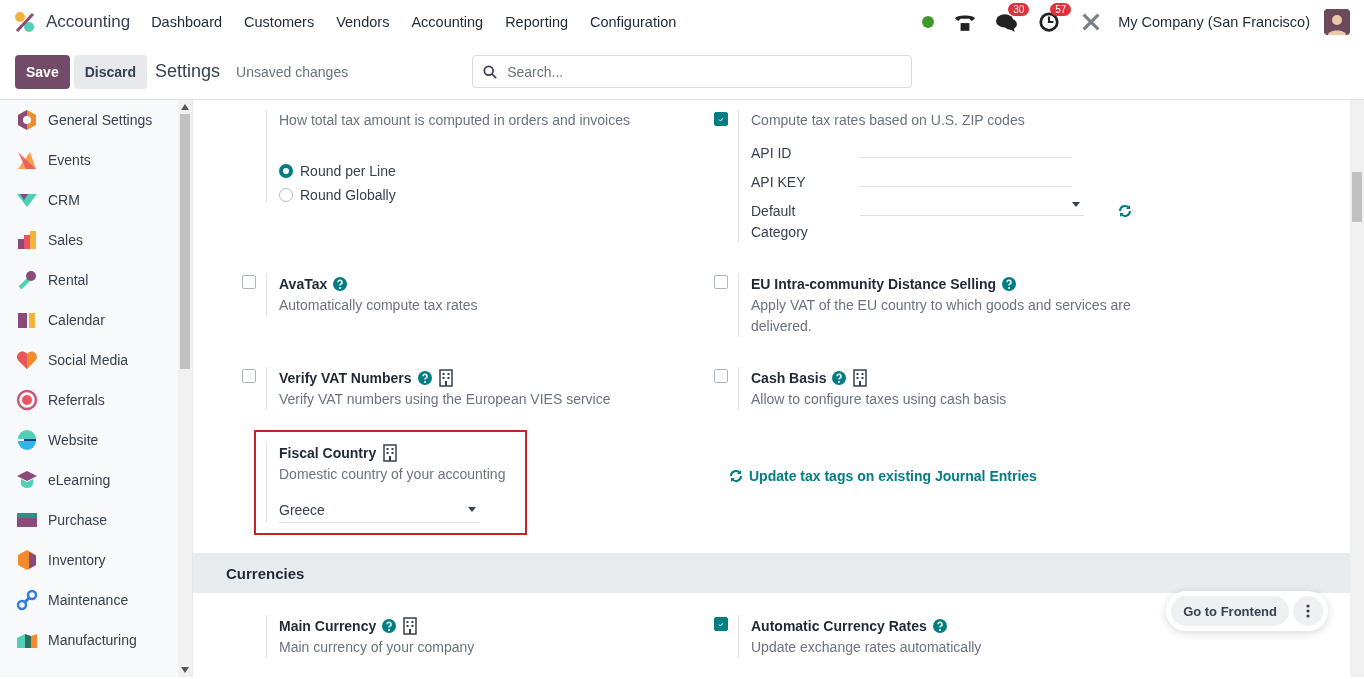 This screenshot has width=1364, height=679. I want to click on radio-label: Round Globally, so click(348, 195).